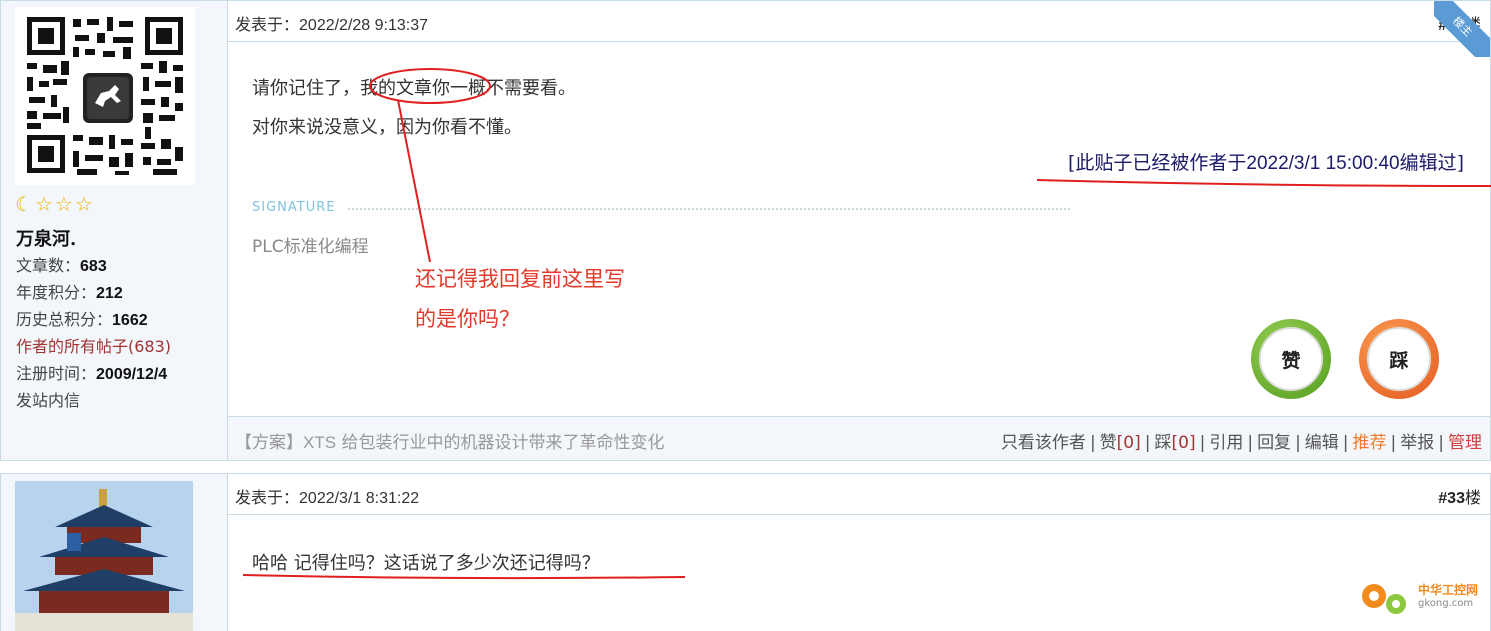  Describe the element at coordinates (1383, 599) in the screenshot. I see `gear-logo-icon` at that location.